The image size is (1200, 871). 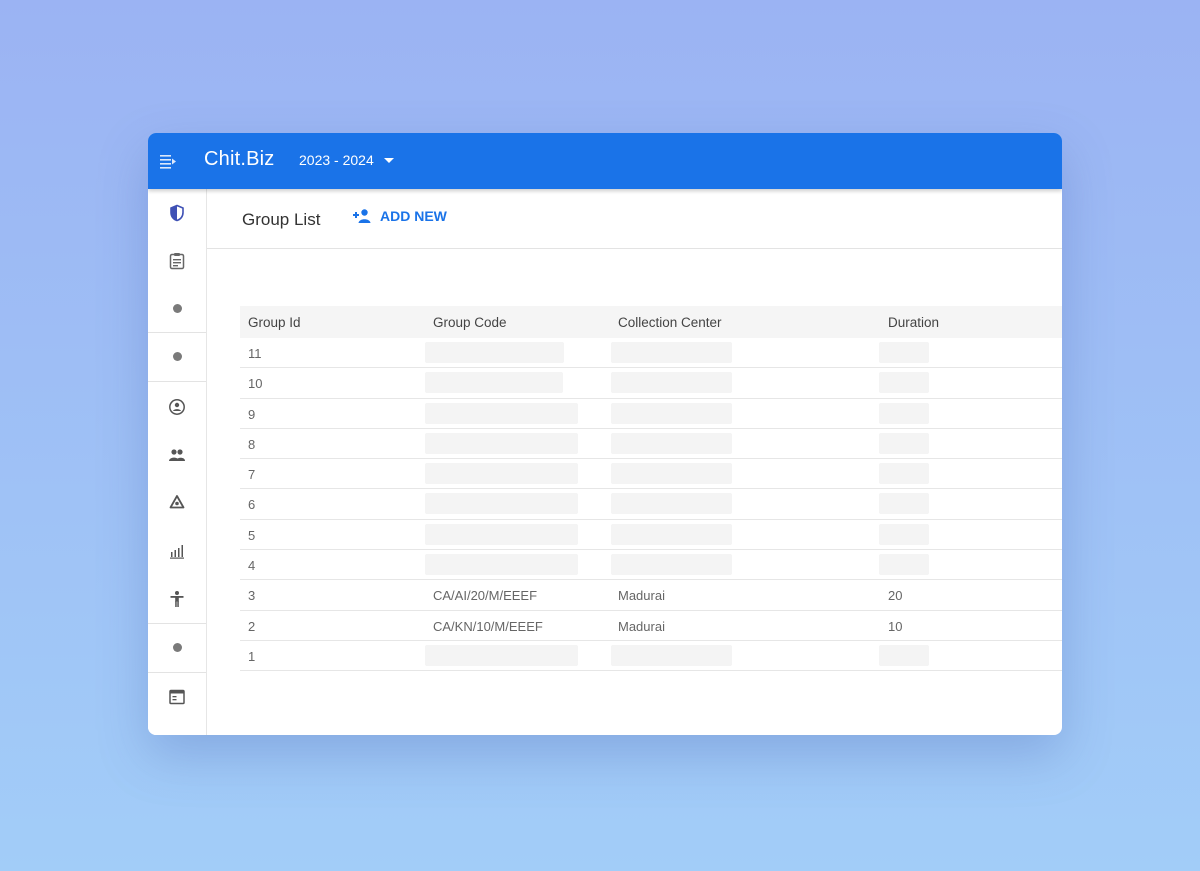 What do you see at coordinates (336, 160) in the screenshot?
I see `financial-year-value: 2023 - 2024` at bounding box center [336, 160].